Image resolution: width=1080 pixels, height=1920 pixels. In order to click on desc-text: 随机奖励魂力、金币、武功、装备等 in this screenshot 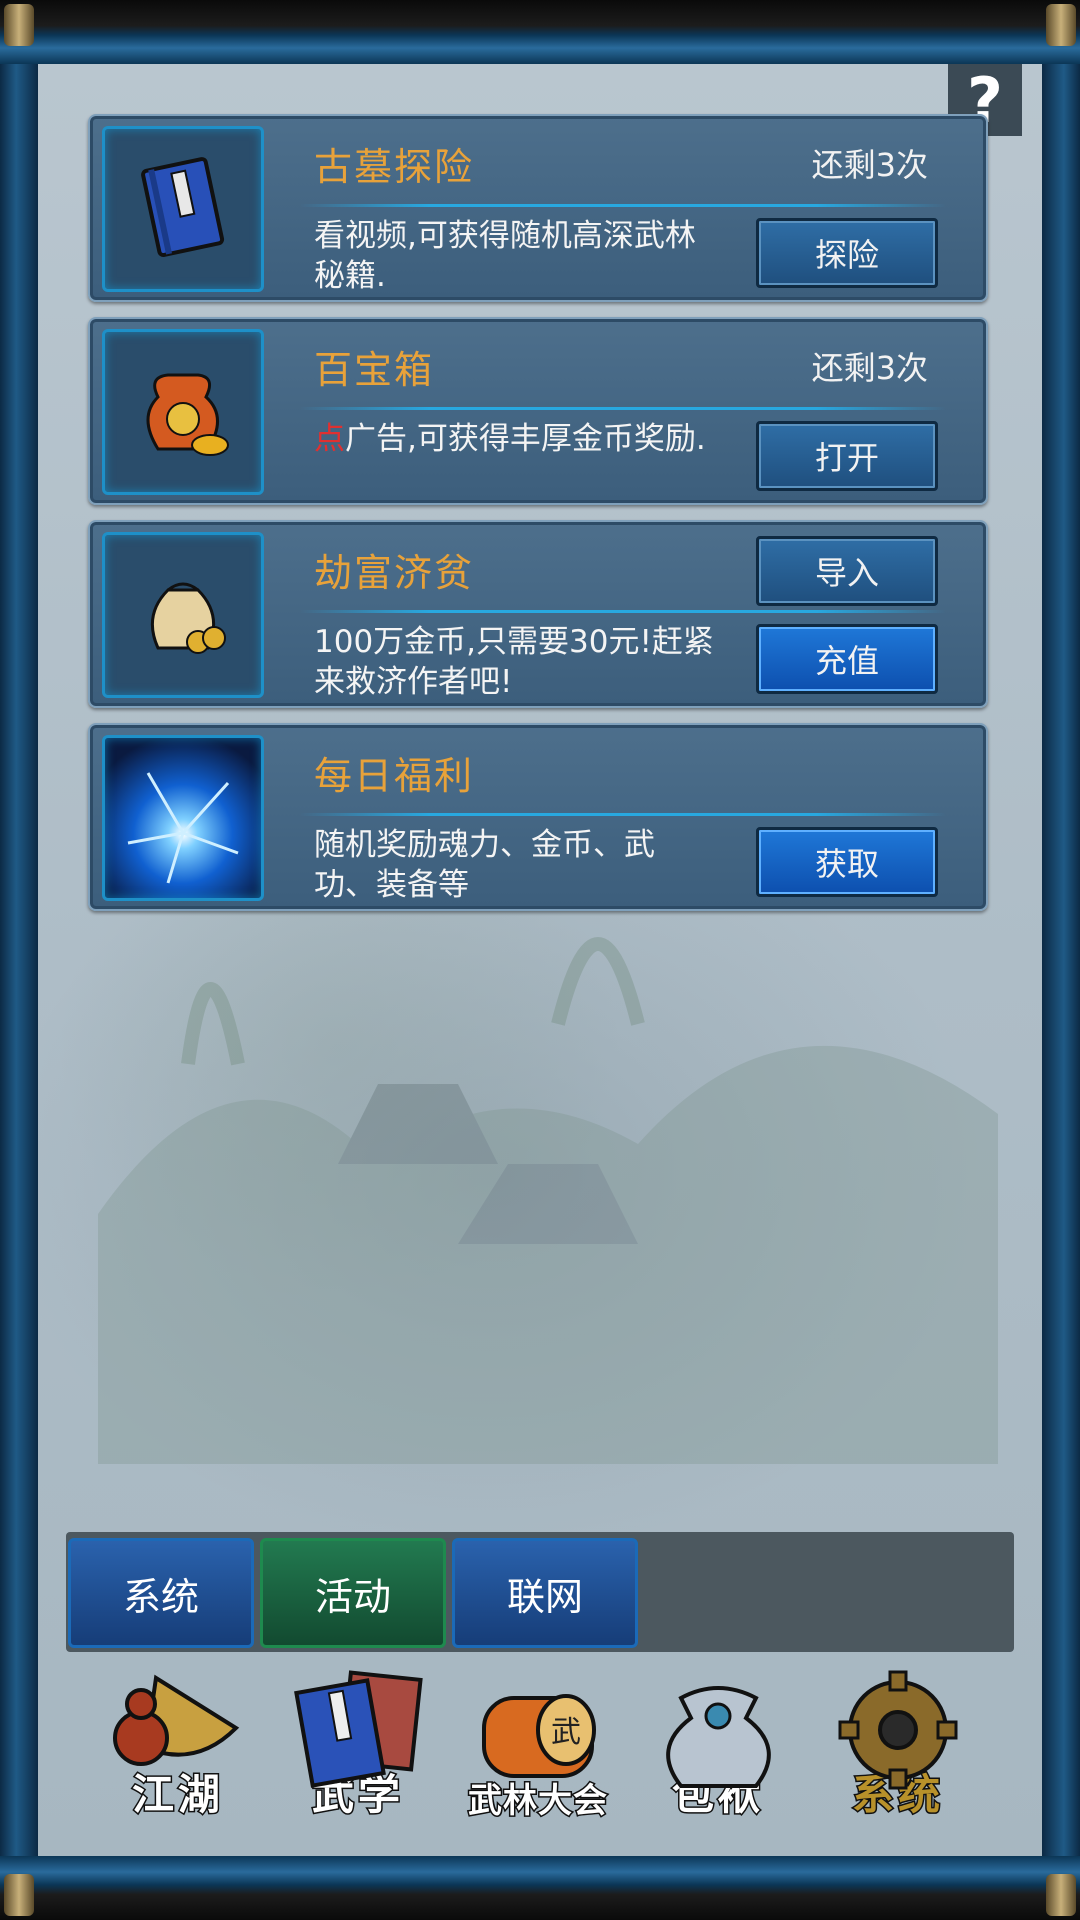, I will do `click(484, 865)`.